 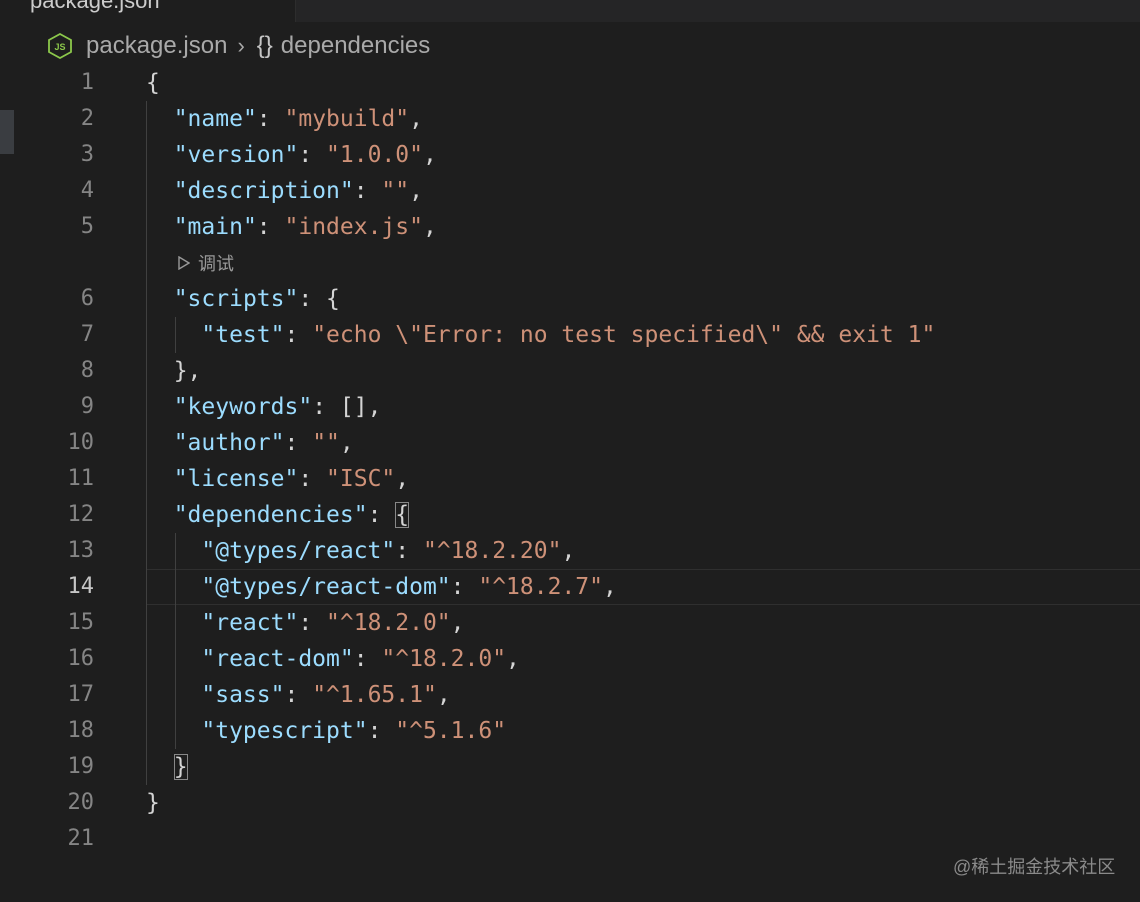 I want to click on line-number: 5, so click(x=87, y=226).